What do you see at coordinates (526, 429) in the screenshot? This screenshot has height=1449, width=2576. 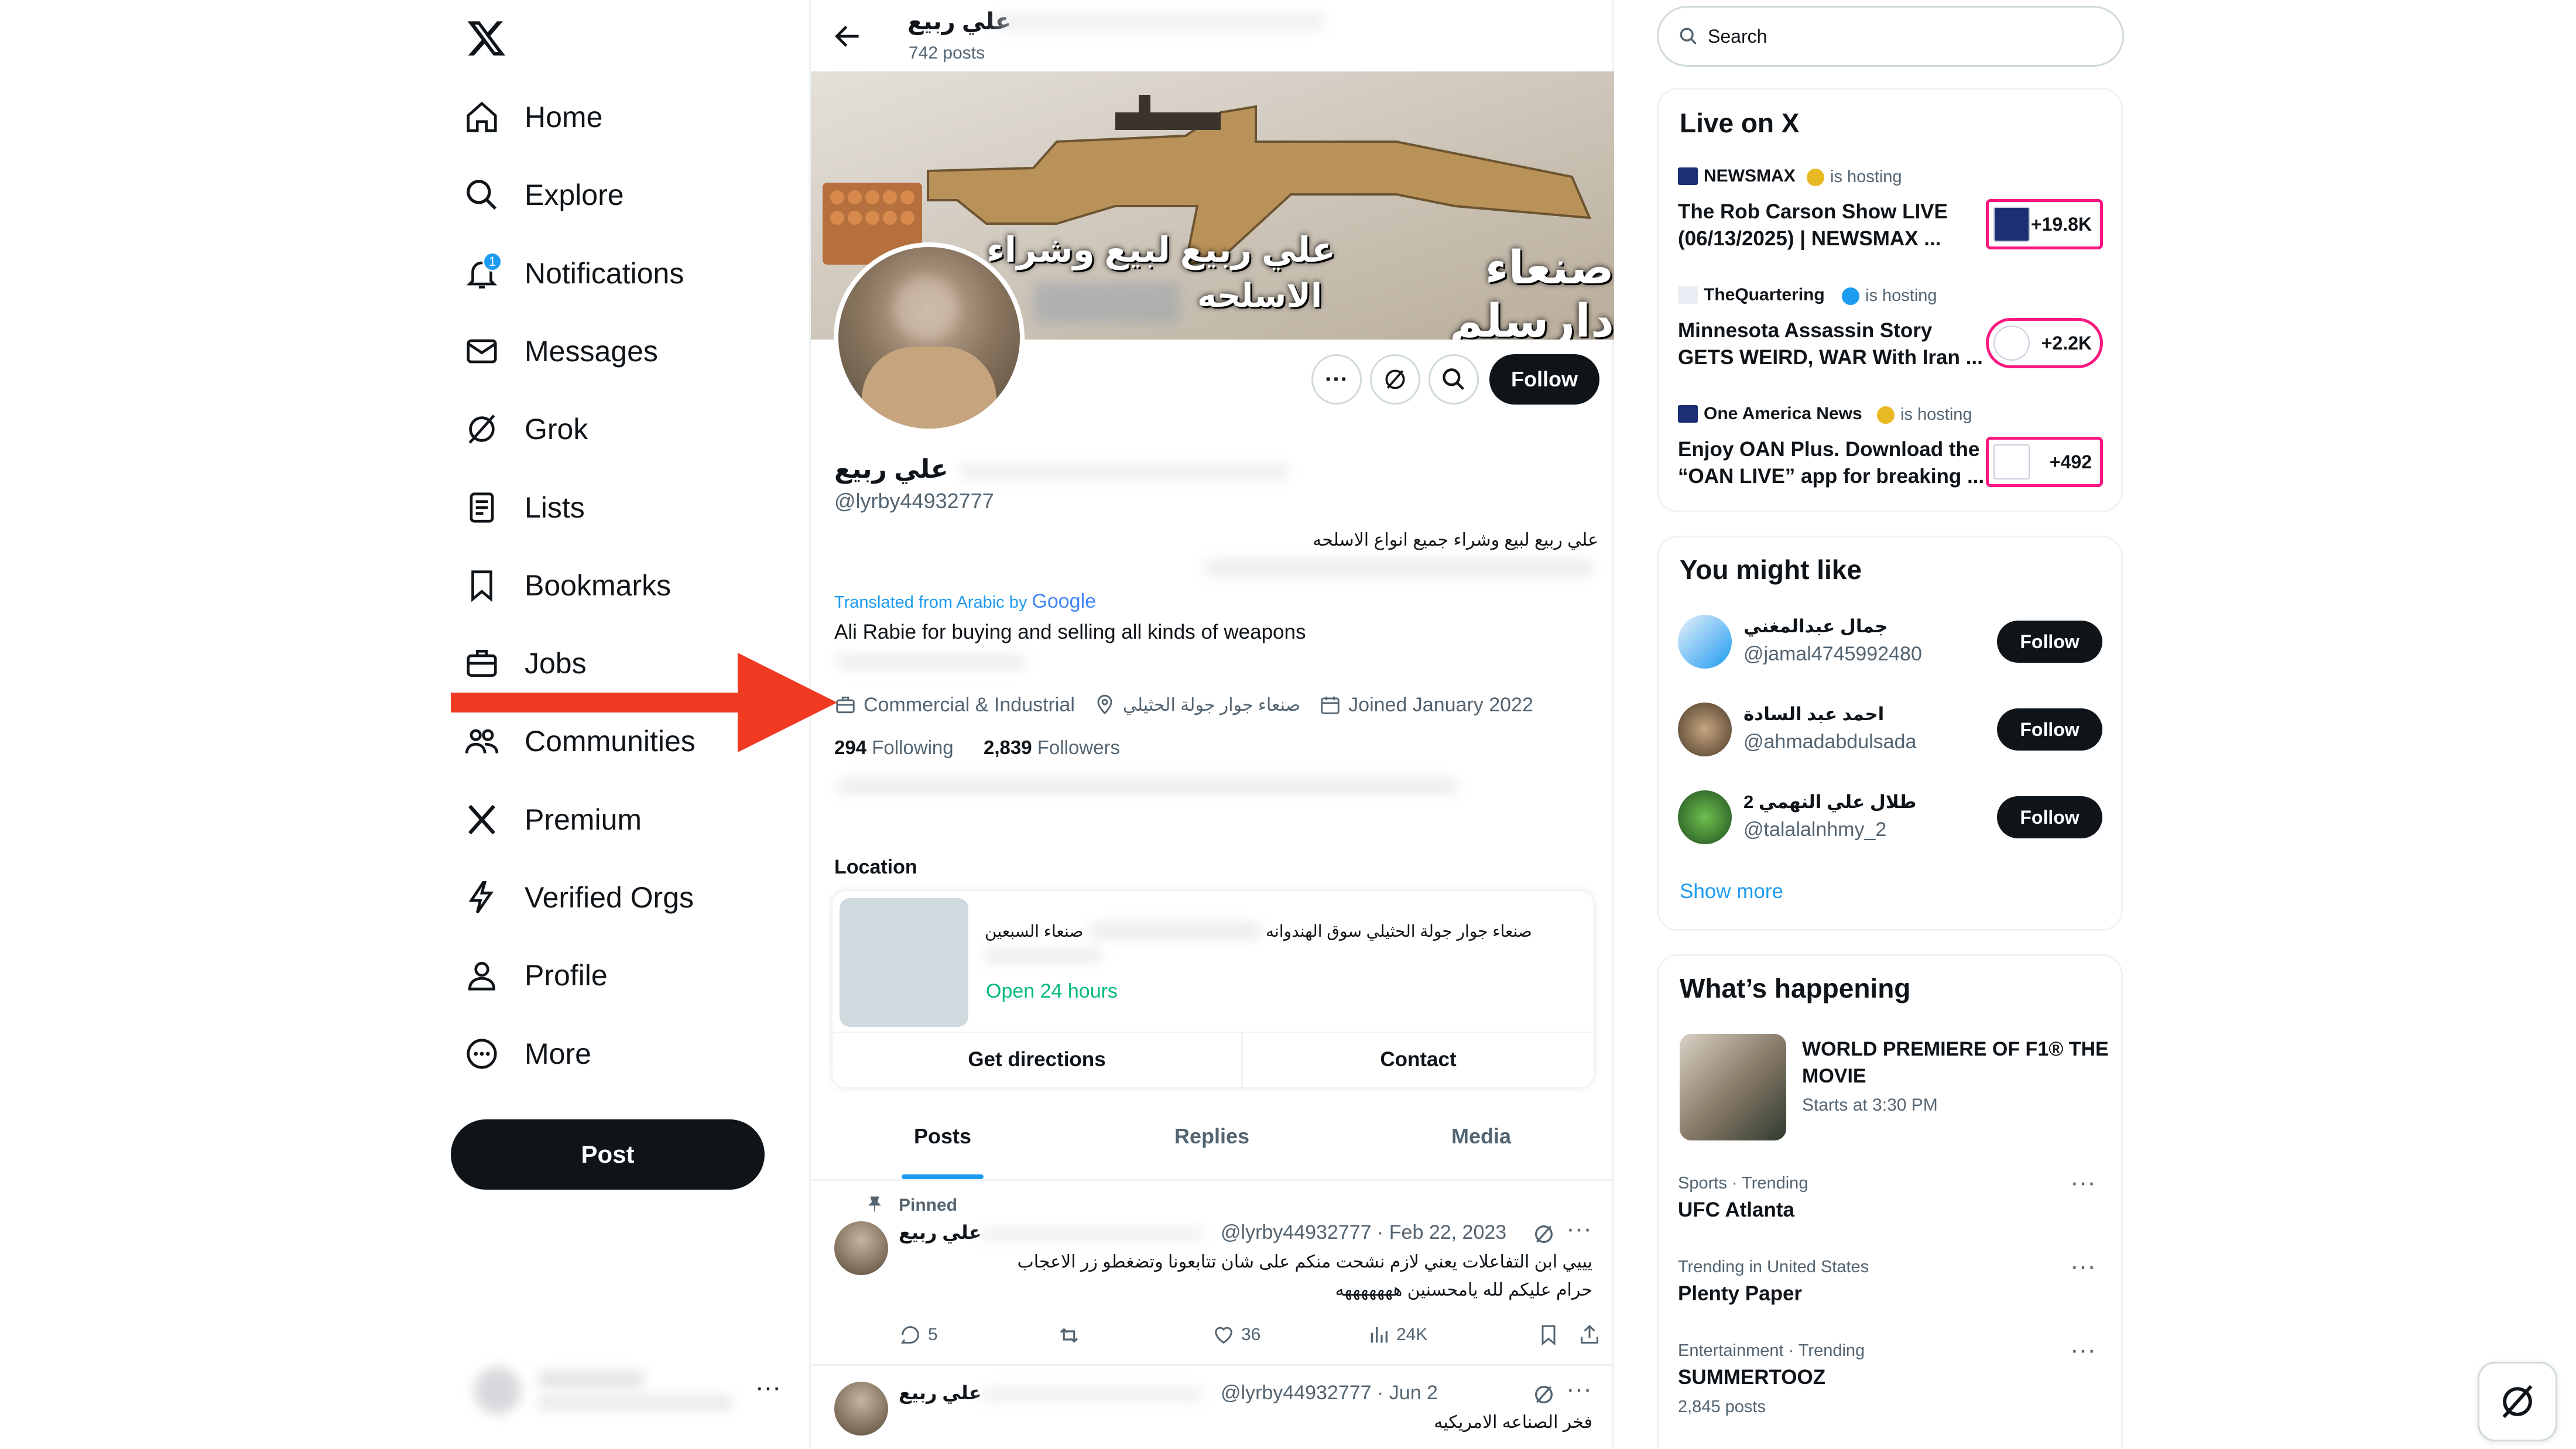 I see `nav-item-grok: Grok` at bounding box center [526, 429].